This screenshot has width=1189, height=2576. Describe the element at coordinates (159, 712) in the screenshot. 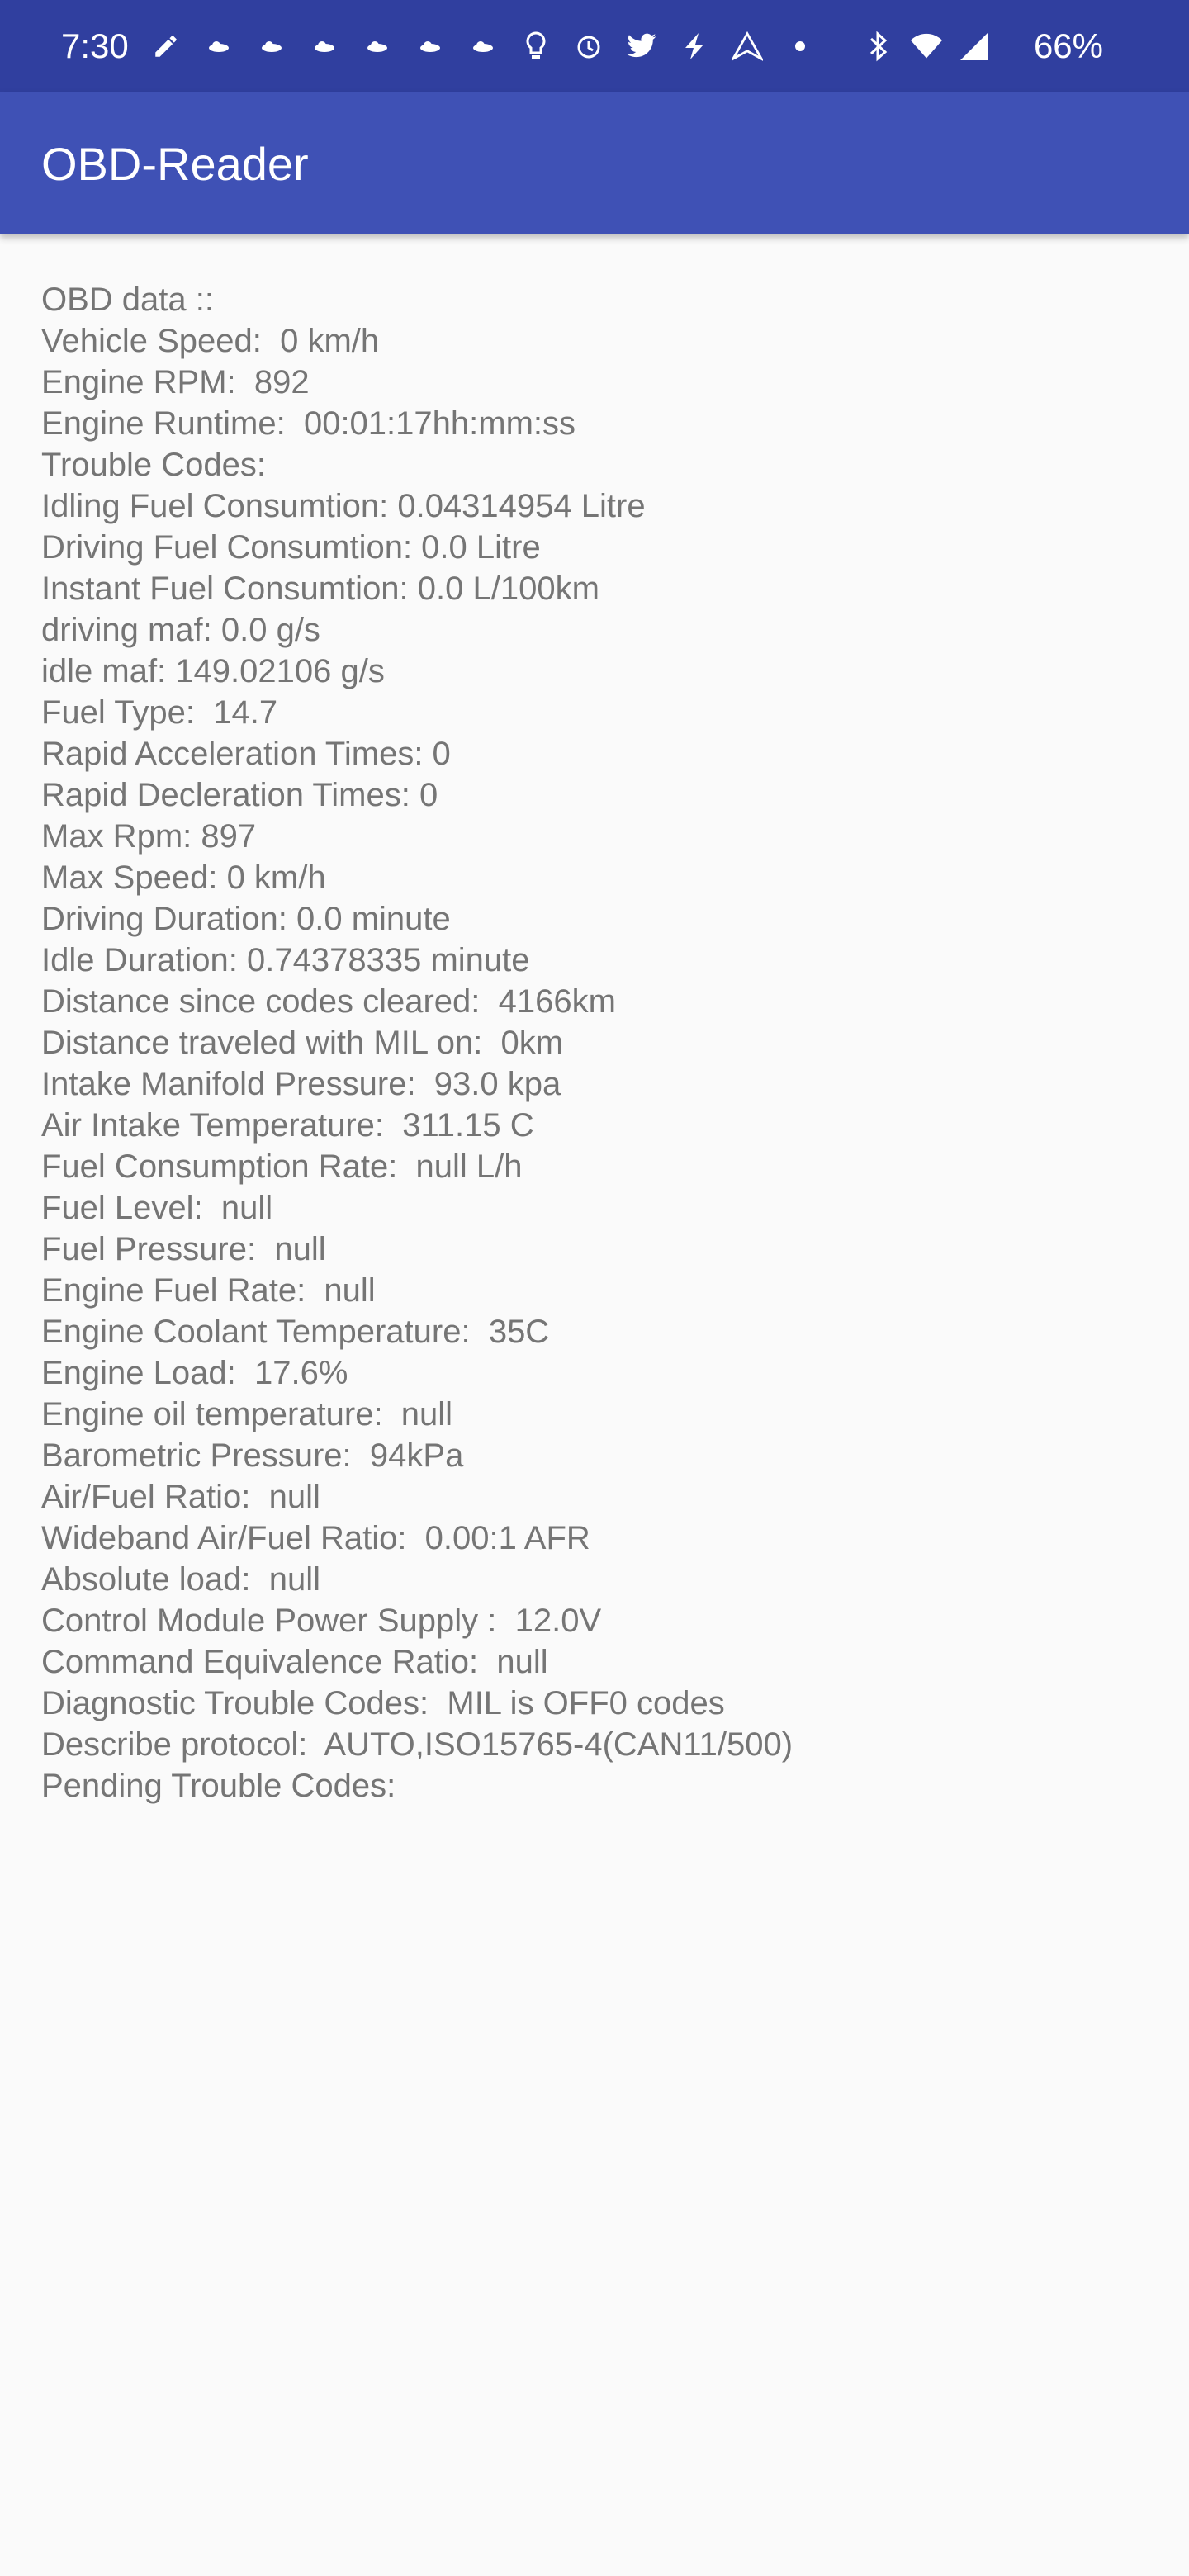

I see `obd-data-line: Fuel Type: 14.7` at that location.